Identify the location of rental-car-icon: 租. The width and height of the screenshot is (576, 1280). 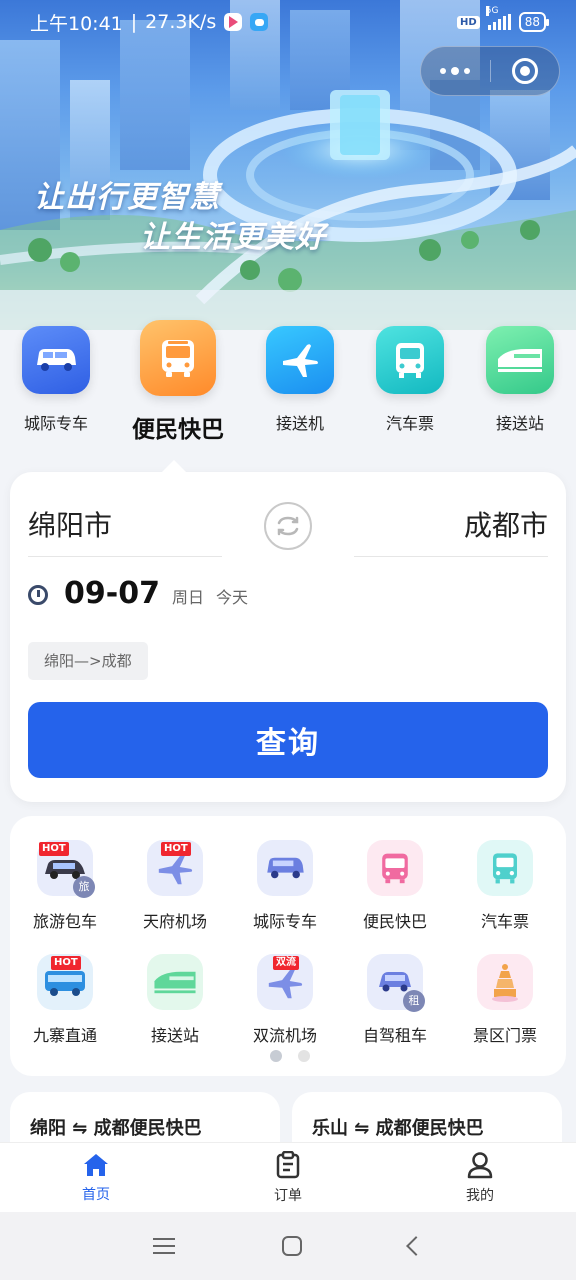
(396, 983).